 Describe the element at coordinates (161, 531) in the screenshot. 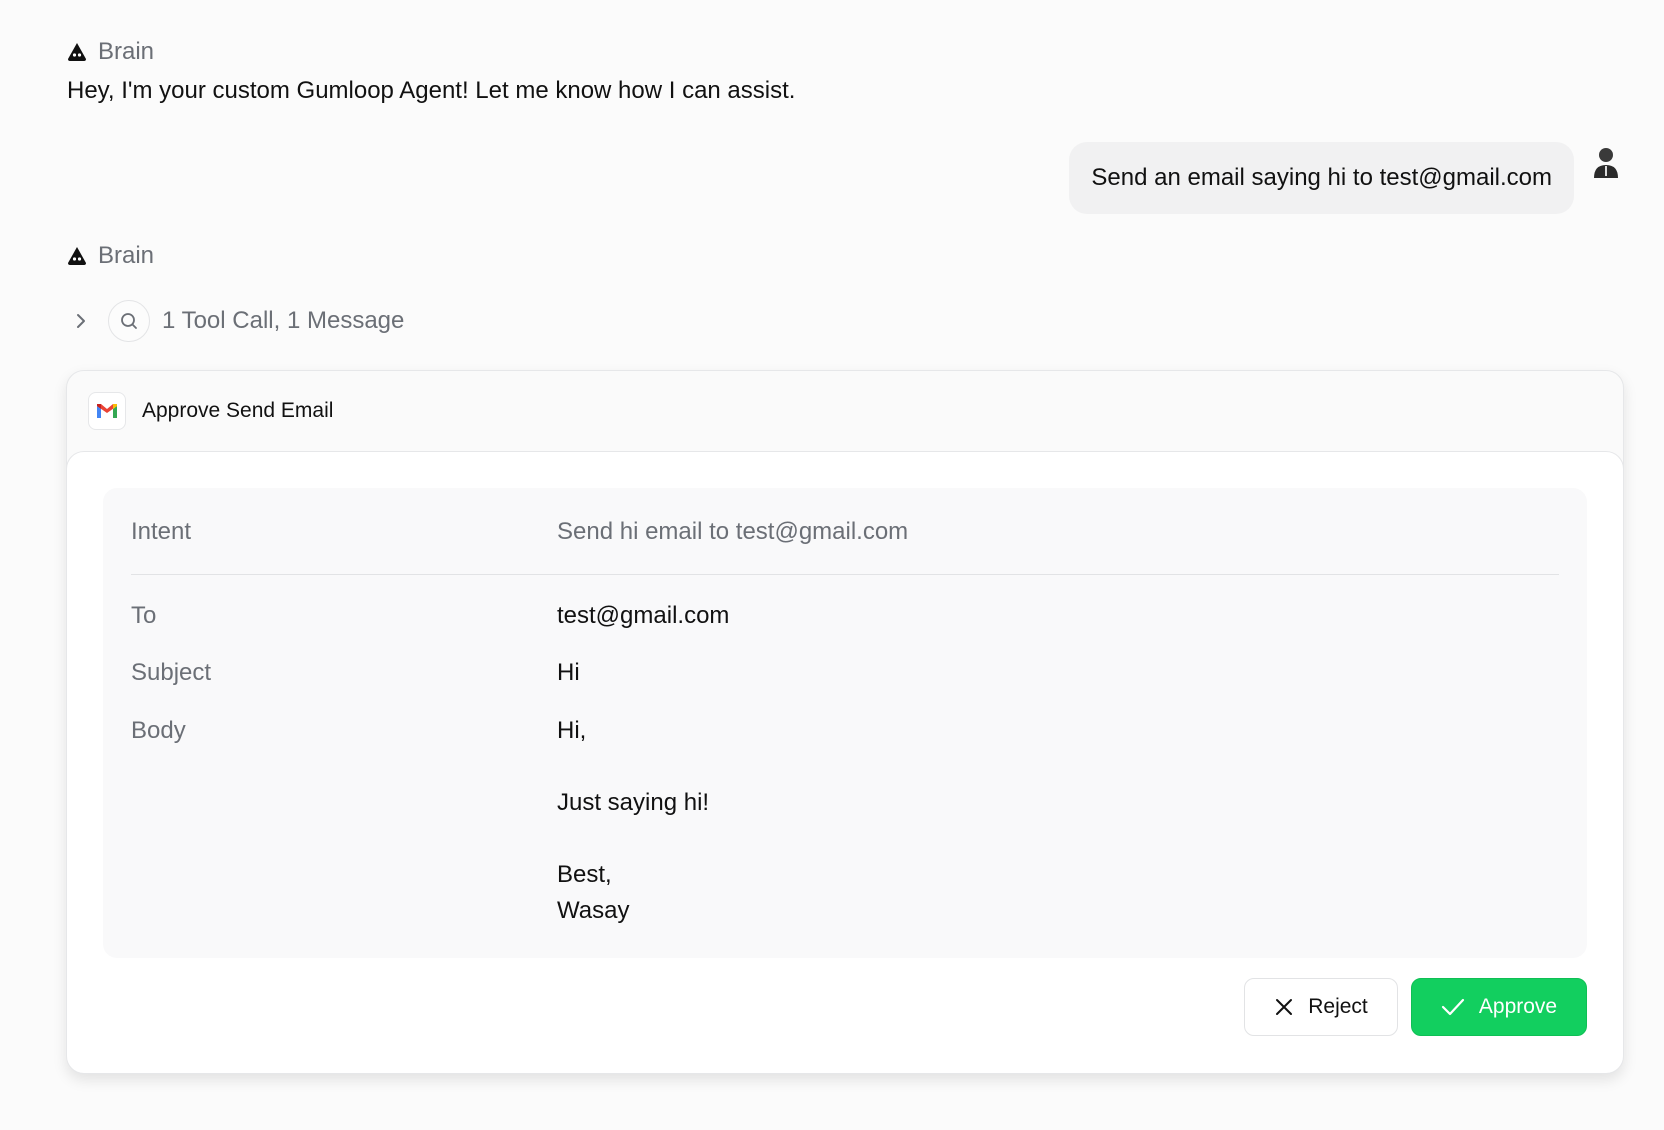

I see `intent-label: Intent` at that location.